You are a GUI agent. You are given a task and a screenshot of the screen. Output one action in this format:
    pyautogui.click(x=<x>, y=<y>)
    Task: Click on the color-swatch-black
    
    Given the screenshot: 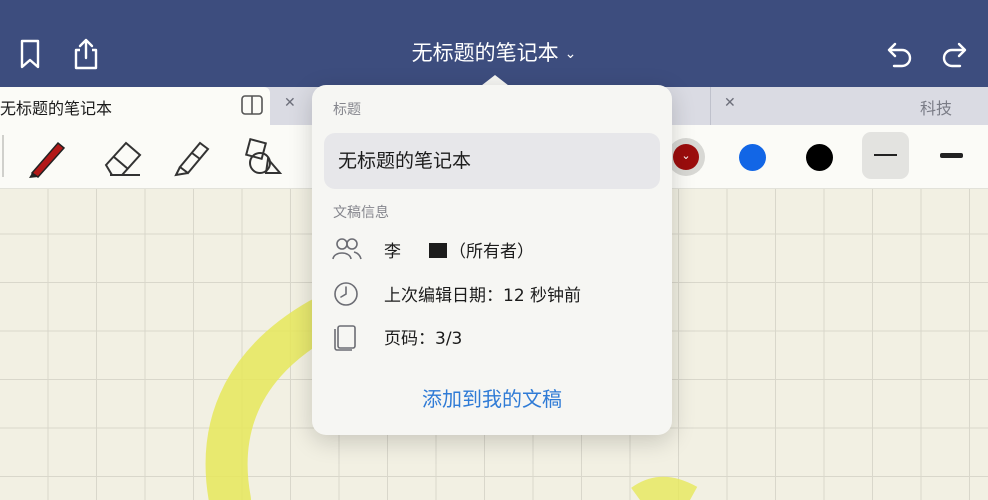 What is the action you would take?
    pyautogui.click(x=819, y=157)
    